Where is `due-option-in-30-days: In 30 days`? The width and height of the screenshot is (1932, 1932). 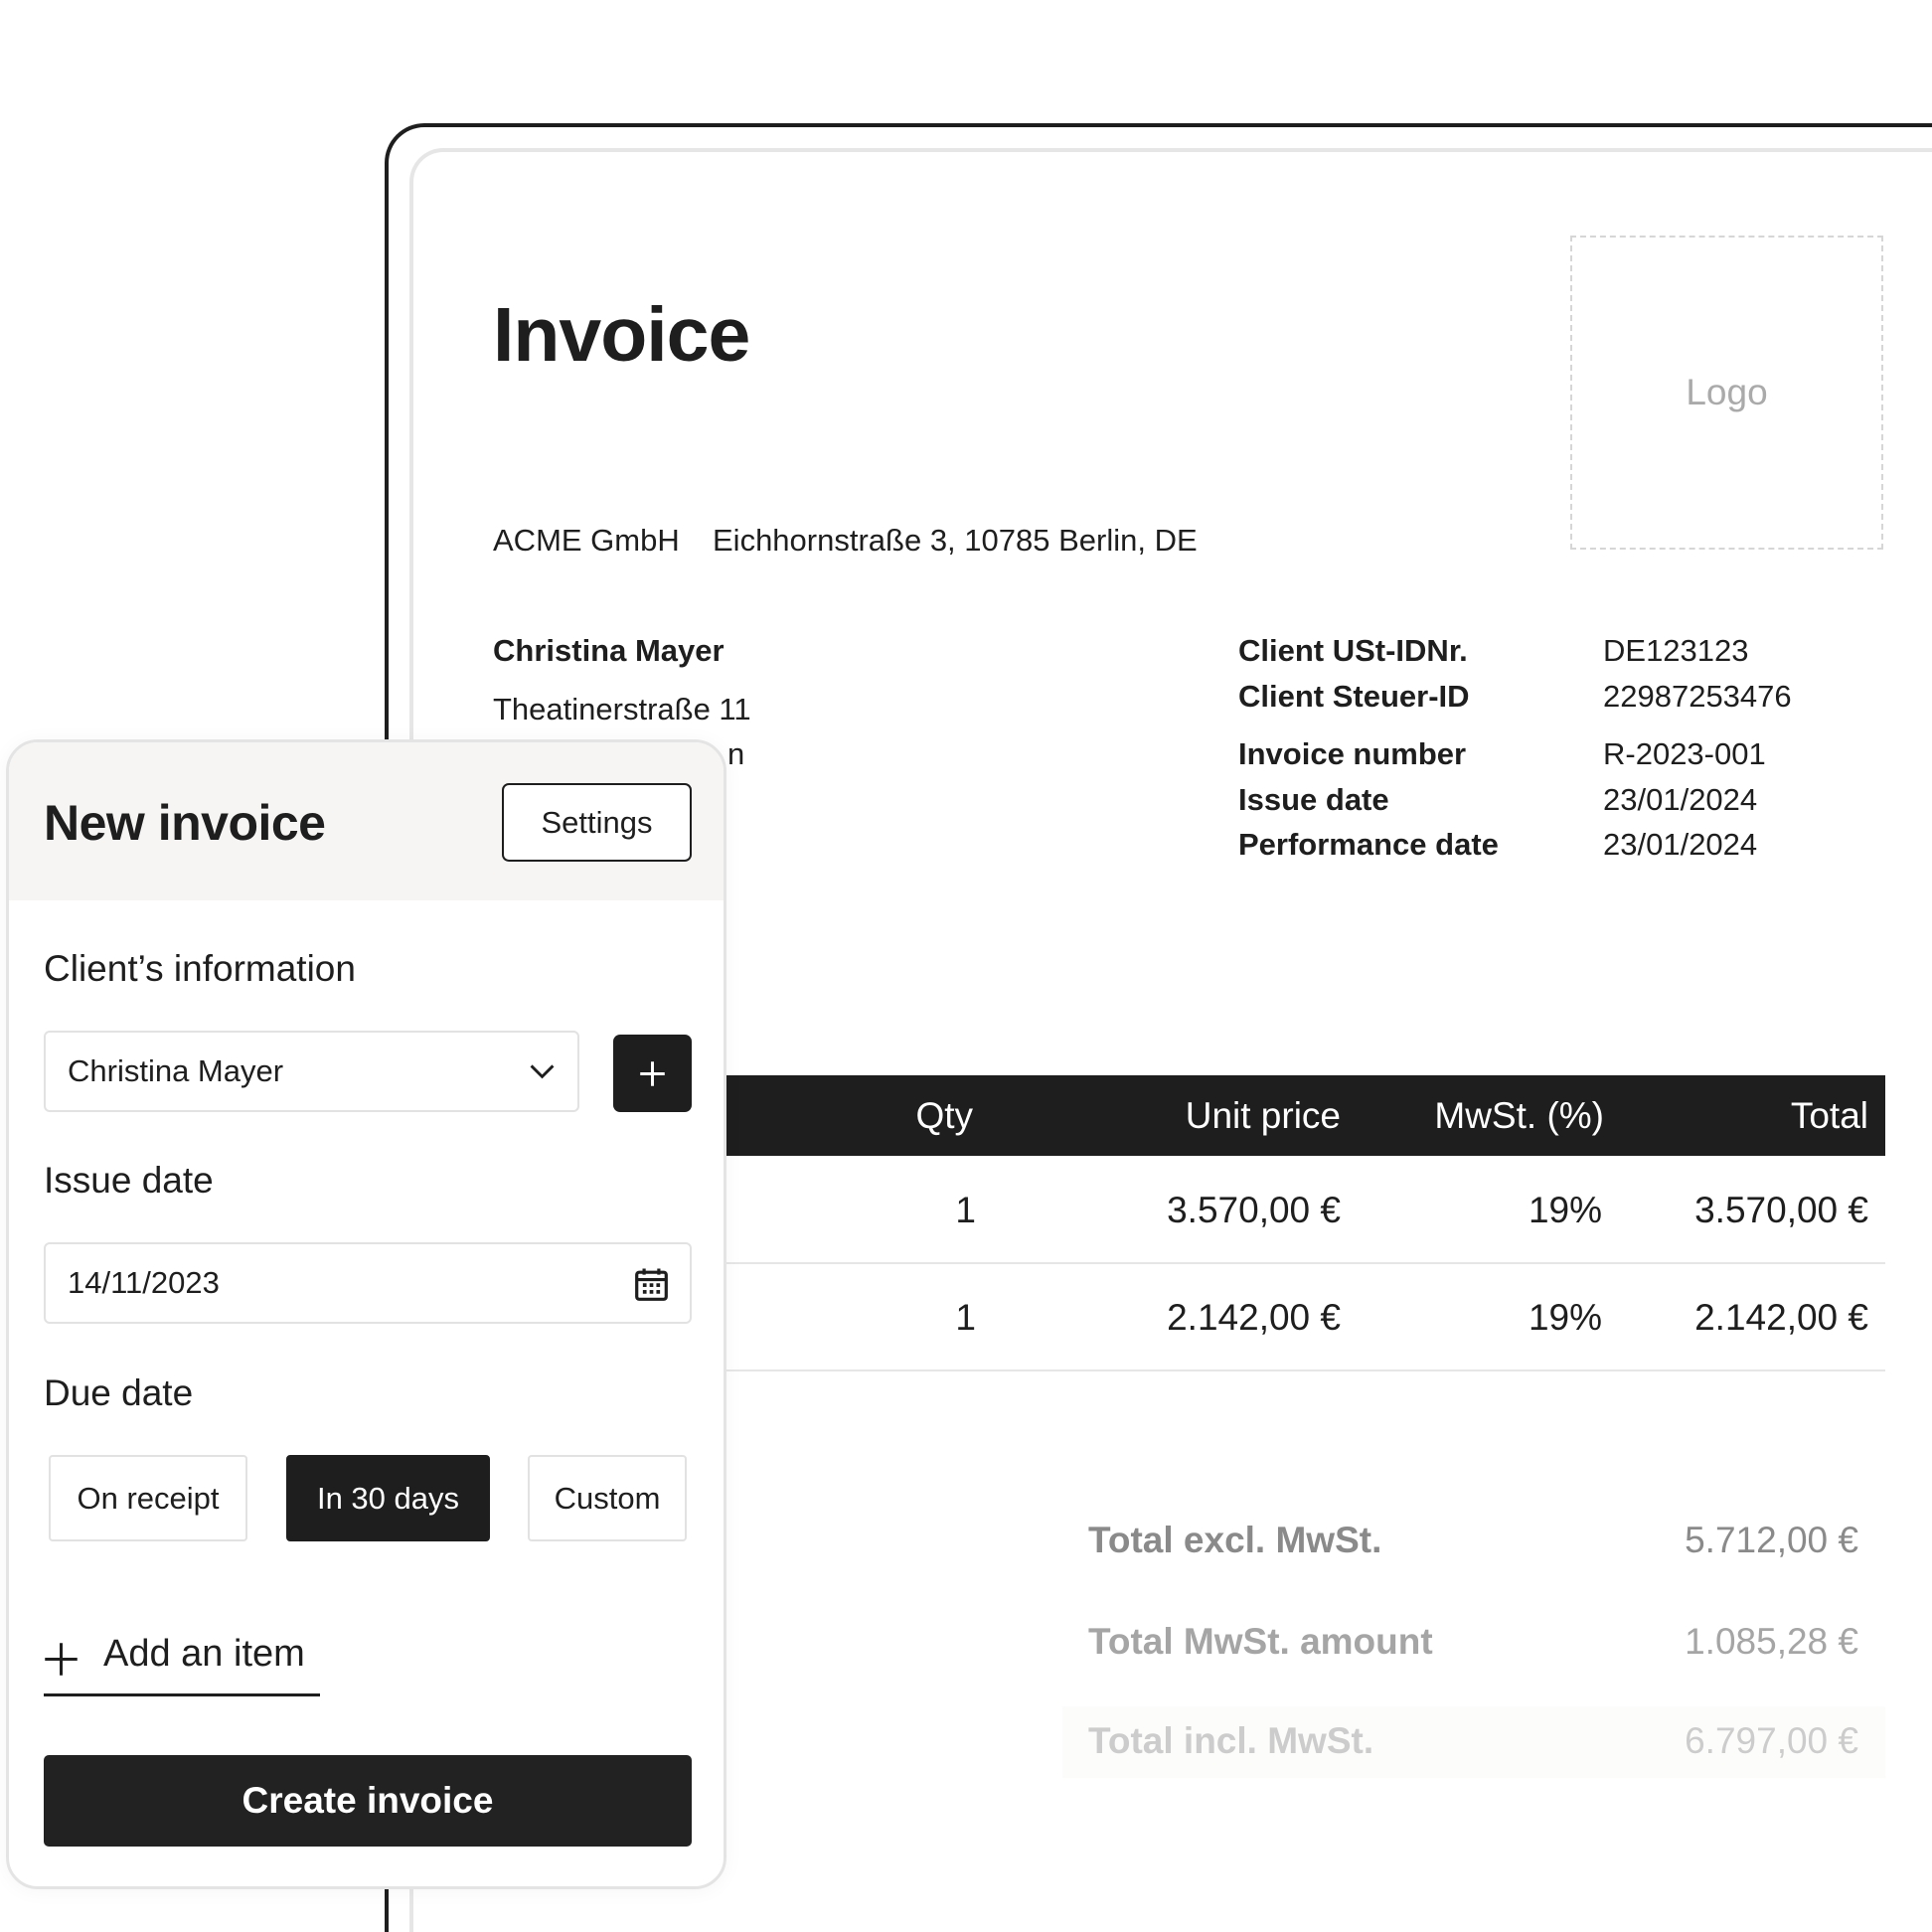
due-option-in-30-days: In 30 days is located at coordinates (388, 1498).